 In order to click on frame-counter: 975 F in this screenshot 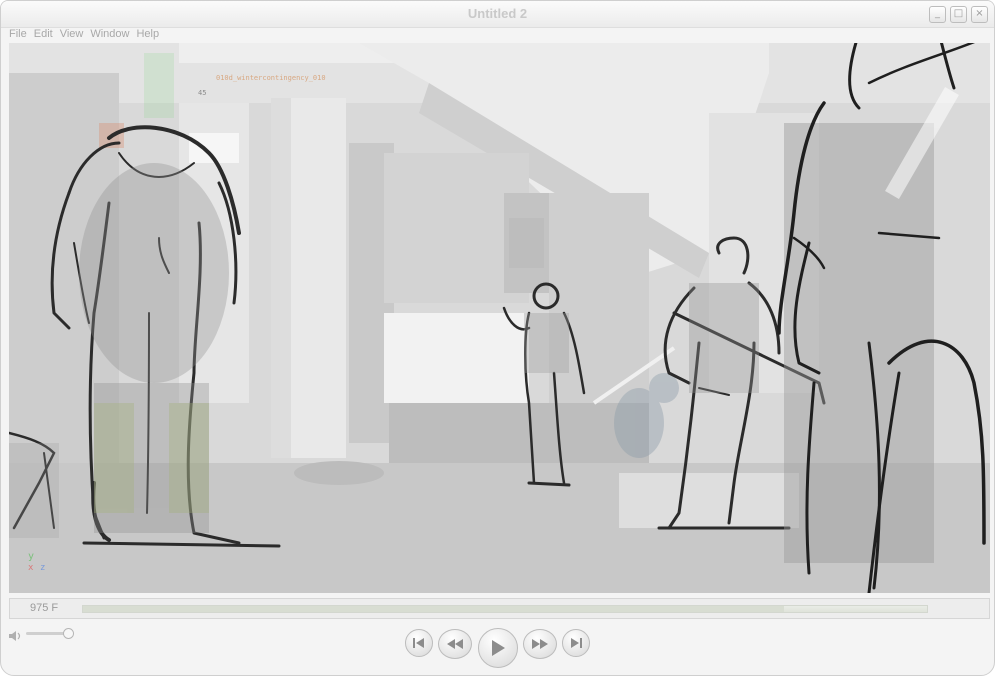, I will do `click(44, 608)`.